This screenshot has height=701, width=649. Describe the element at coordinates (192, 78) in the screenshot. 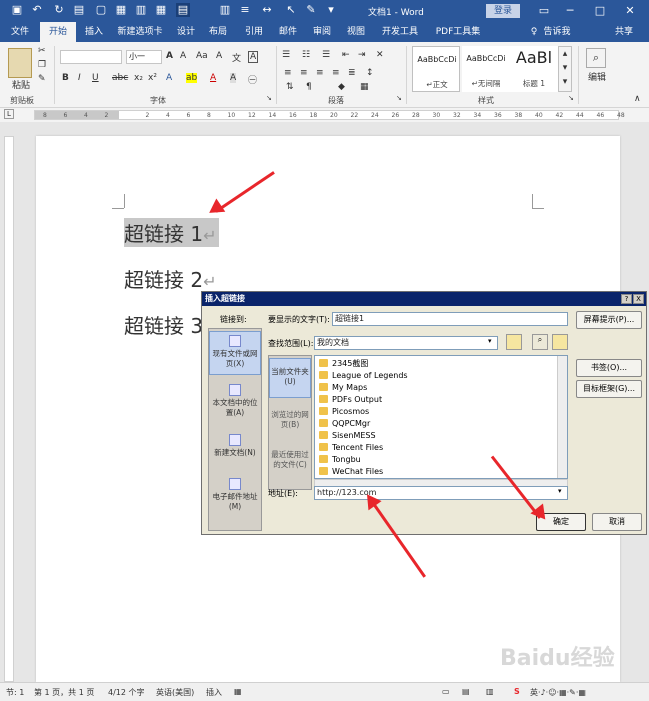

I see `highlight-icon: ab` at that location.